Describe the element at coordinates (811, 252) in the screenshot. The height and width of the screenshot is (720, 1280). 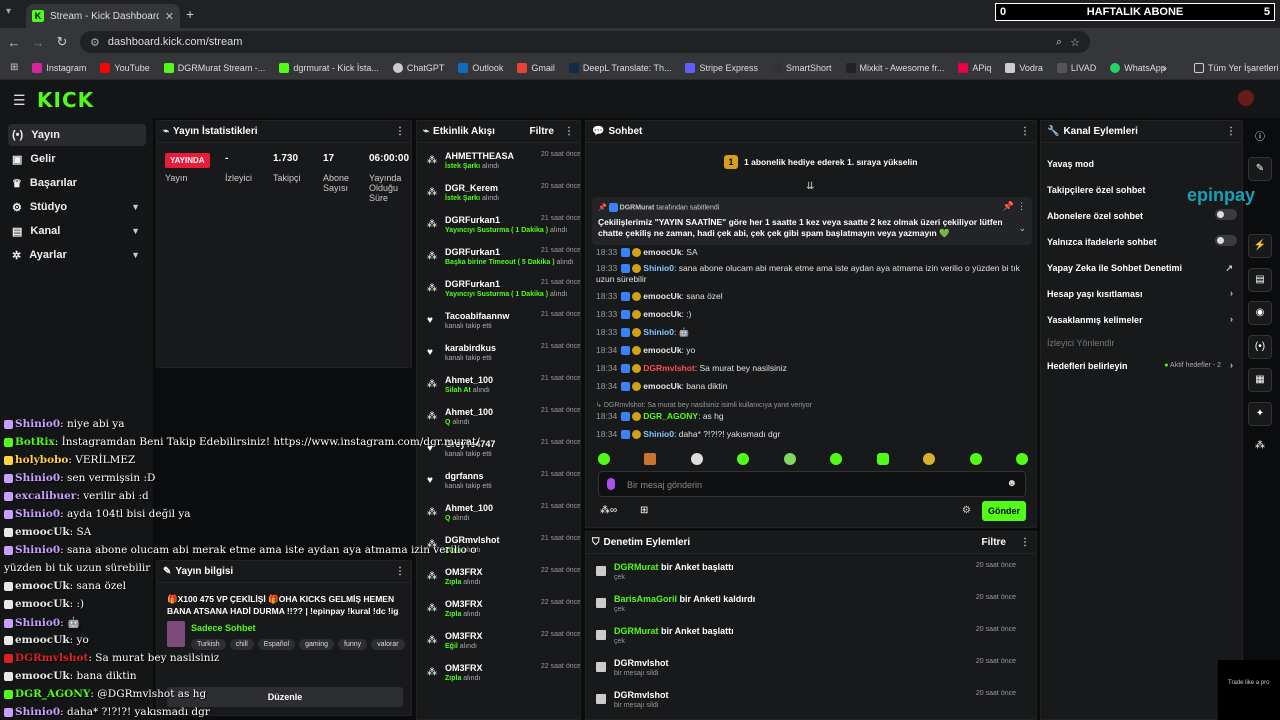
I see `chat-message: 18:33 emoocUk: SA` at that location.